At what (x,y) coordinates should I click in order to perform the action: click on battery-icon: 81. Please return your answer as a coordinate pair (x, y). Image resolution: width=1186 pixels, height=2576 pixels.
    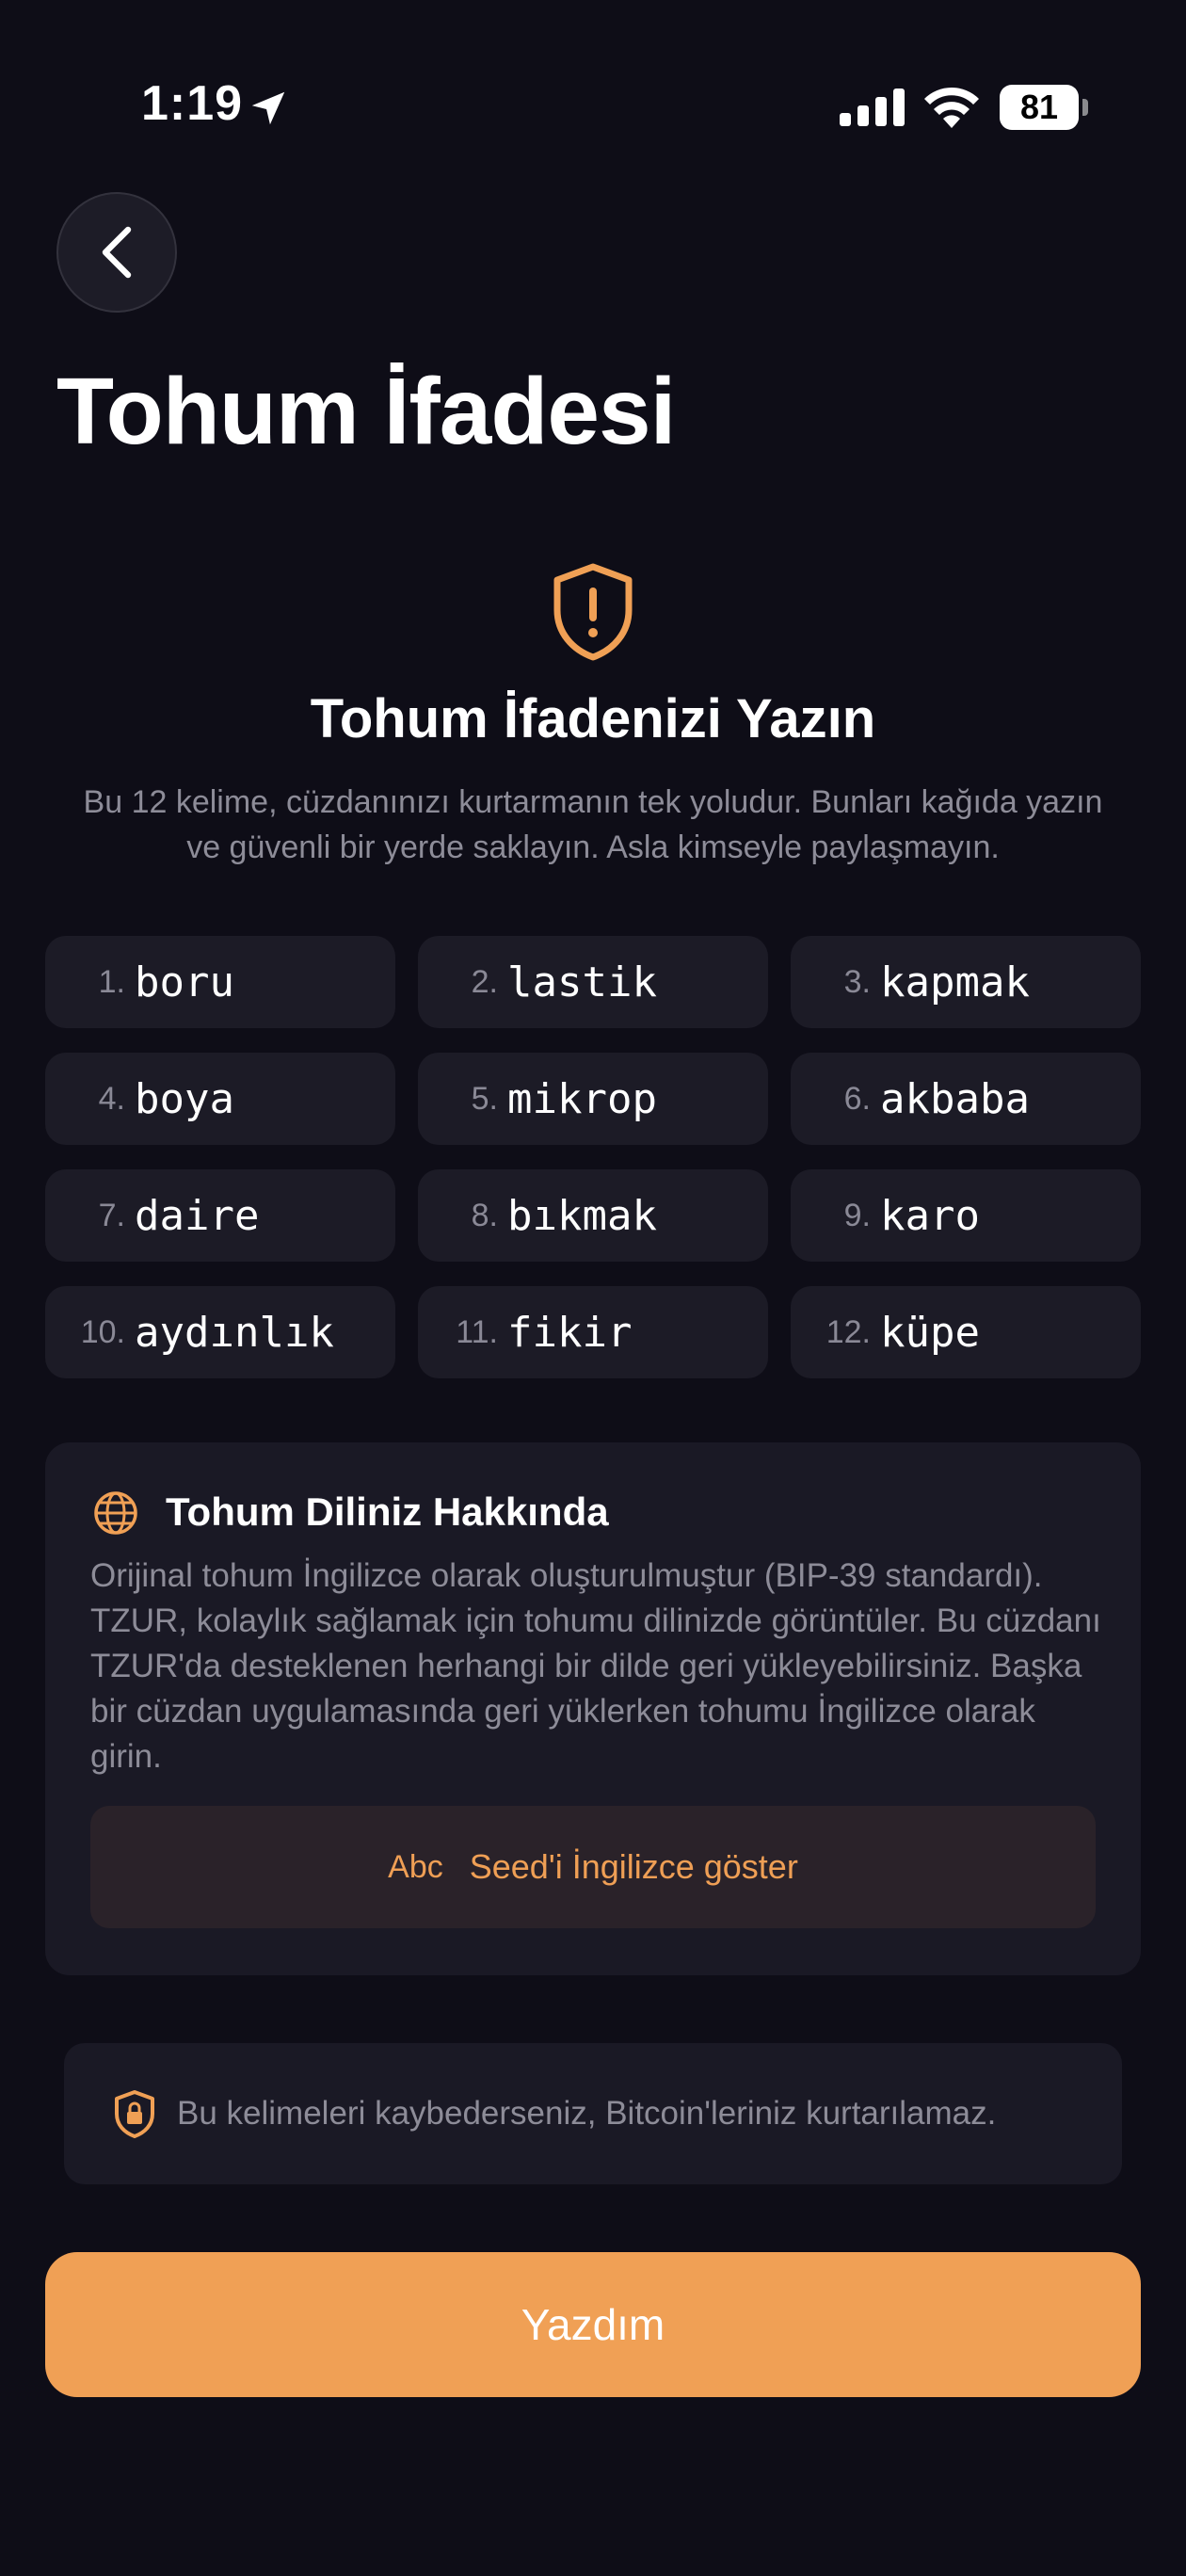
    Looking at the image, I should click on (1045, 107).